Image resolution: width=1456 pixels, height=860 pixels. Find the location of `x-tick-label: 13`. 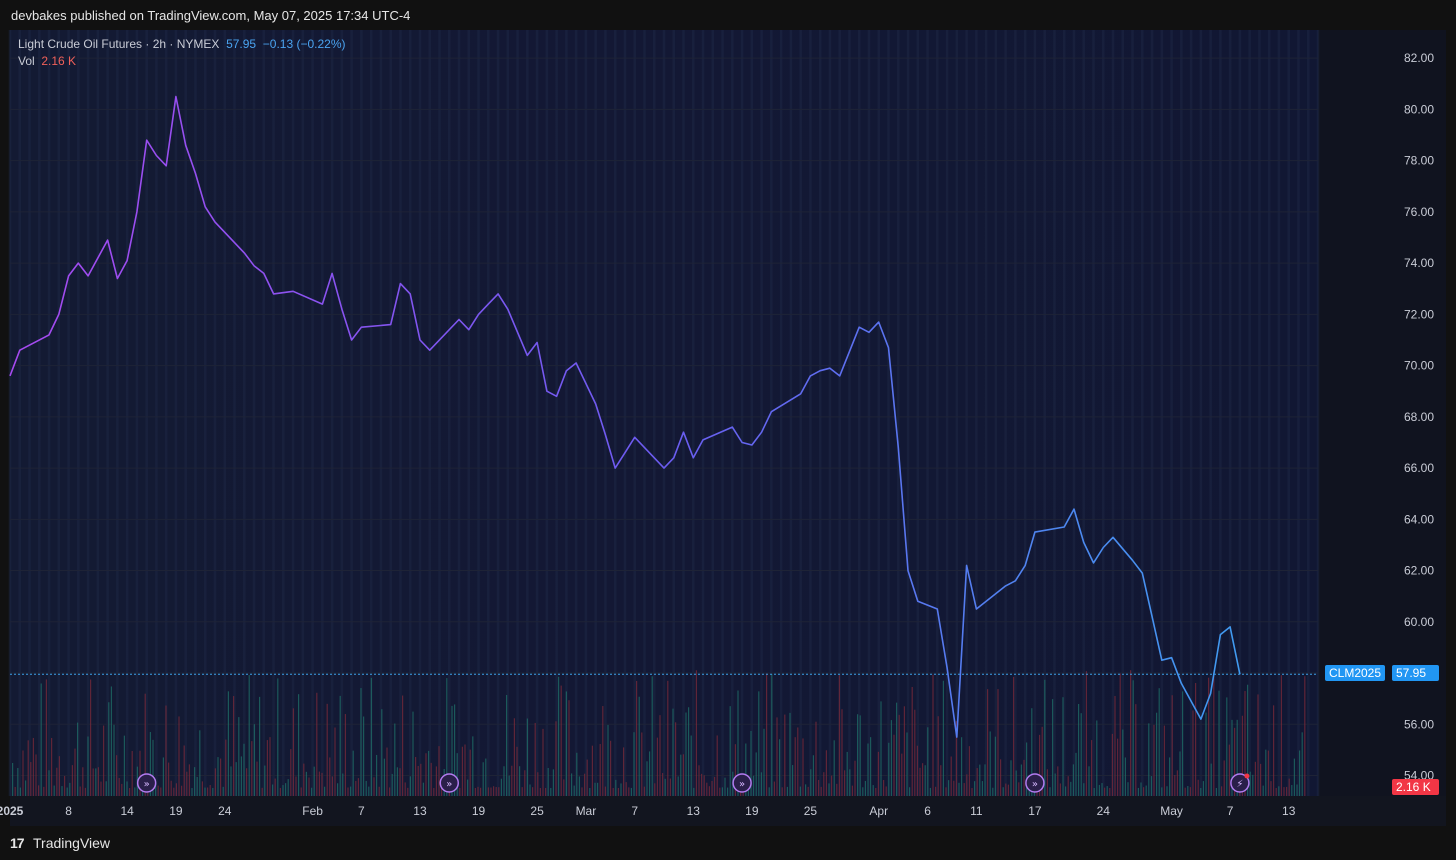

x-tick-label: 13 is located at coordinates (694, 811).